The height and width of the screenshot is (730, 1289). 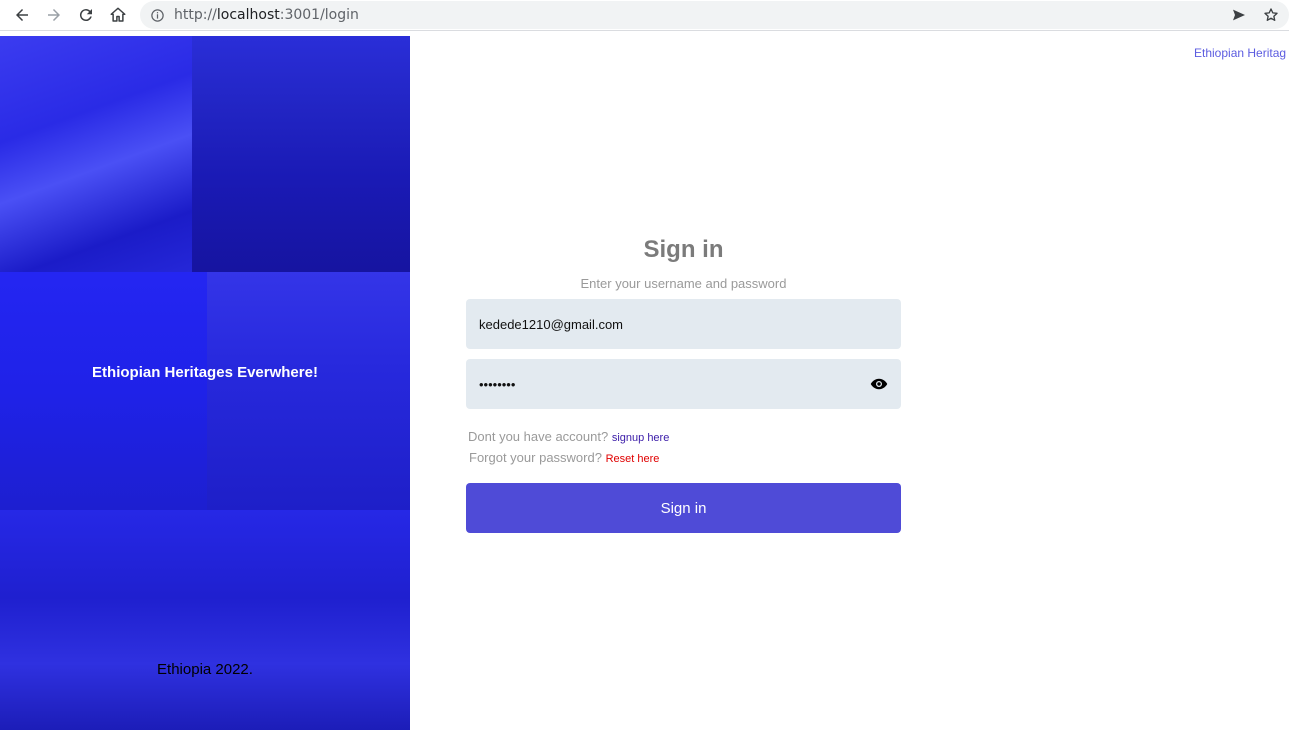 What do you see at coordinates (96, 154) in the screenshot?
I see `heritage-image-rock-church` at bounding box center [96, 154].